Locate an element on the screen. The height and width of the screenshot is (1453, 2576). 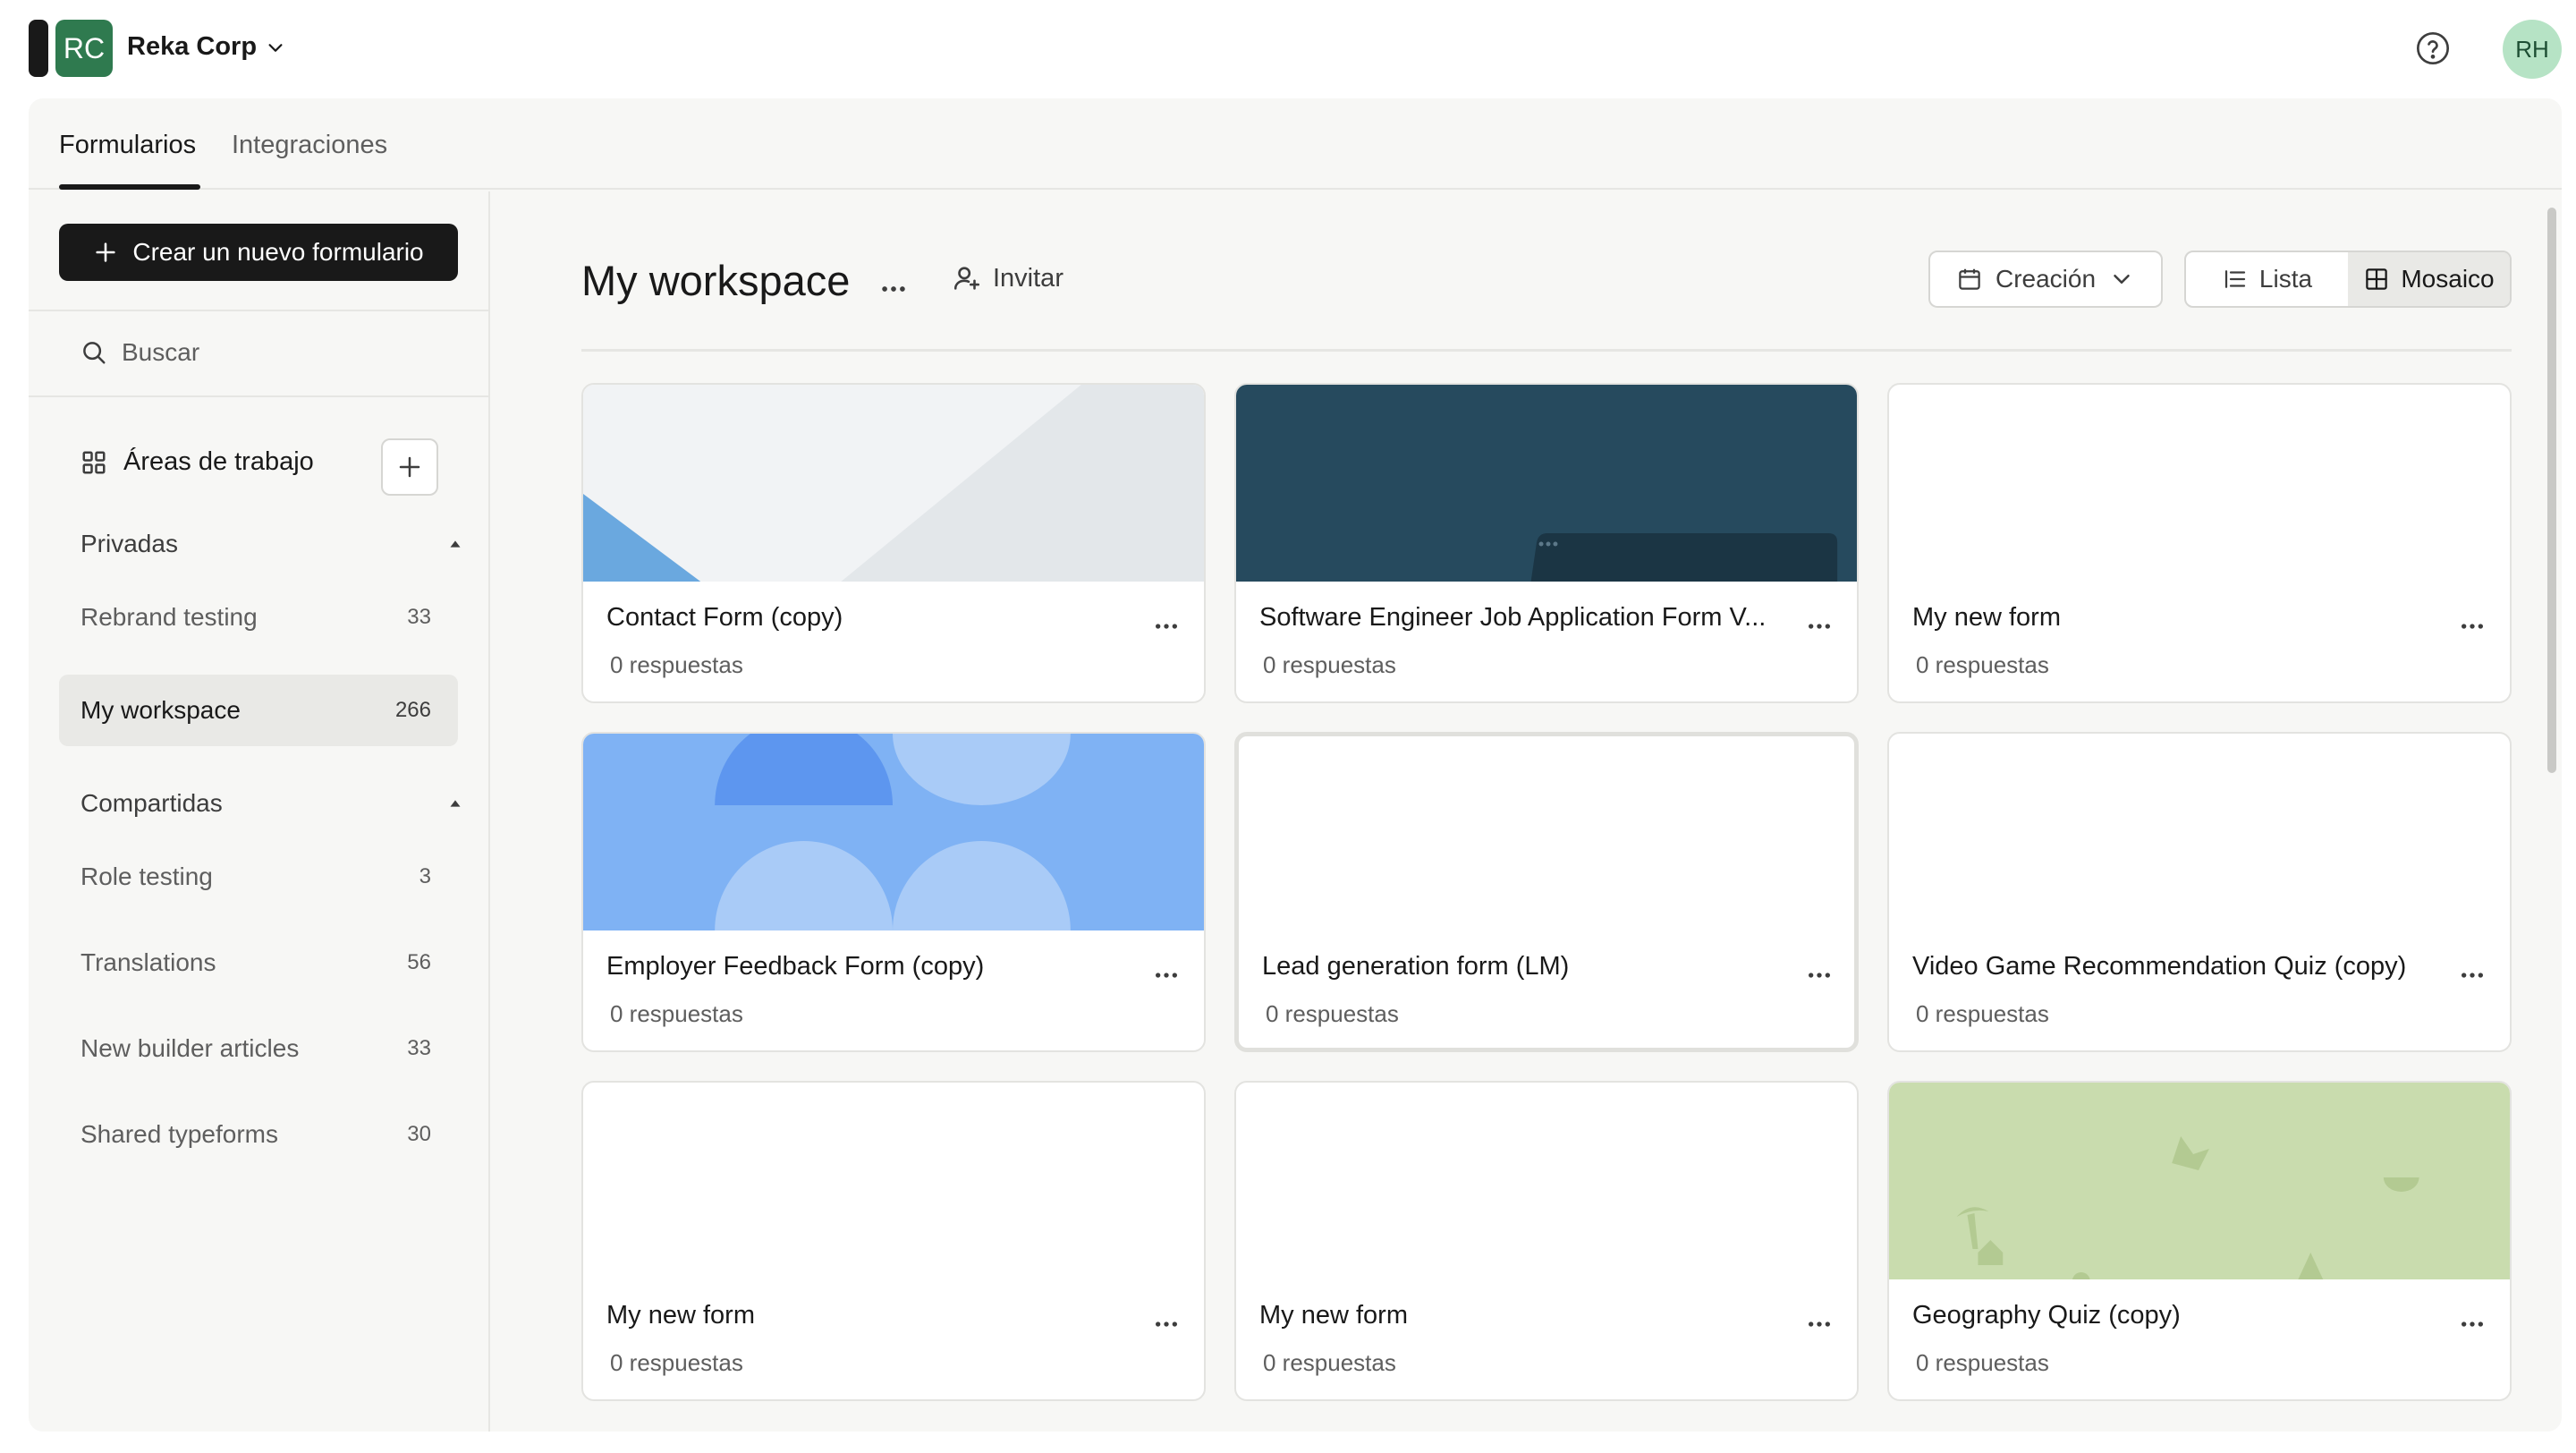
search-input: Buscar is located at coordinates (139, 352).